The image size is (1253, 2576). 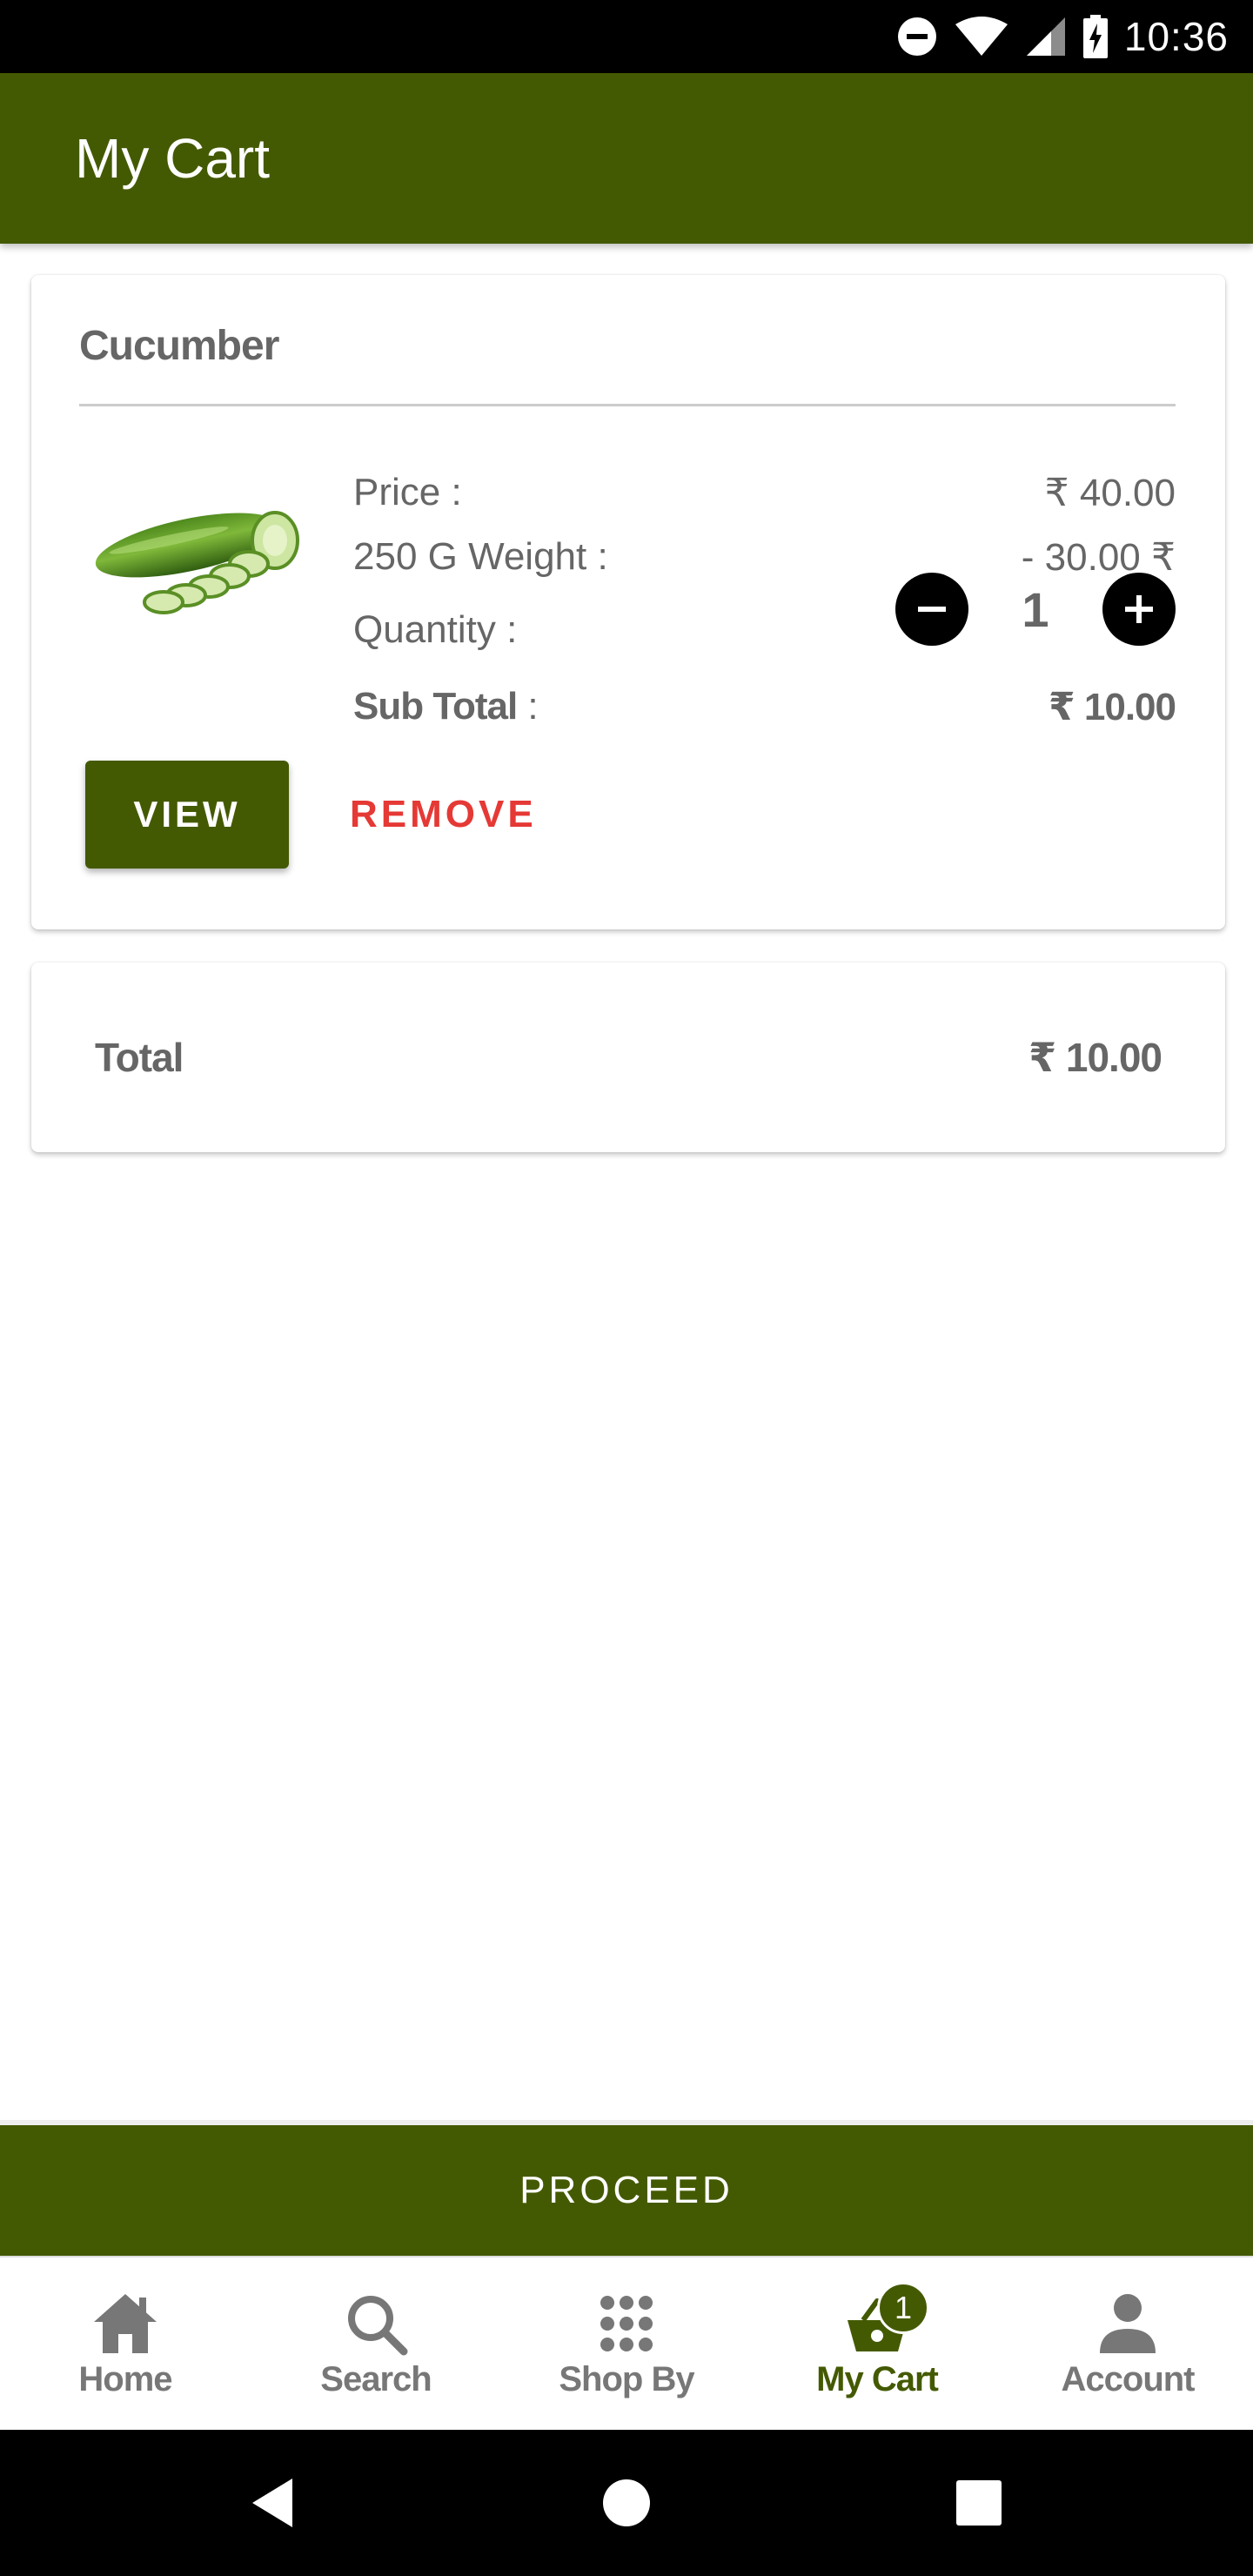 I want to click on recents-icon, so click(x=979, y=2503).